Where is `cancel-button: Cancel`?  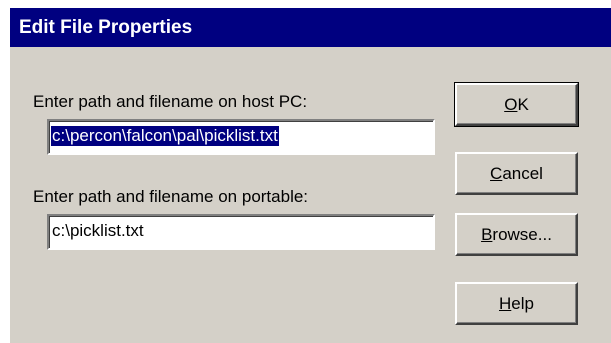
cancel-button: Cancel is located at coordinates (516, 173).